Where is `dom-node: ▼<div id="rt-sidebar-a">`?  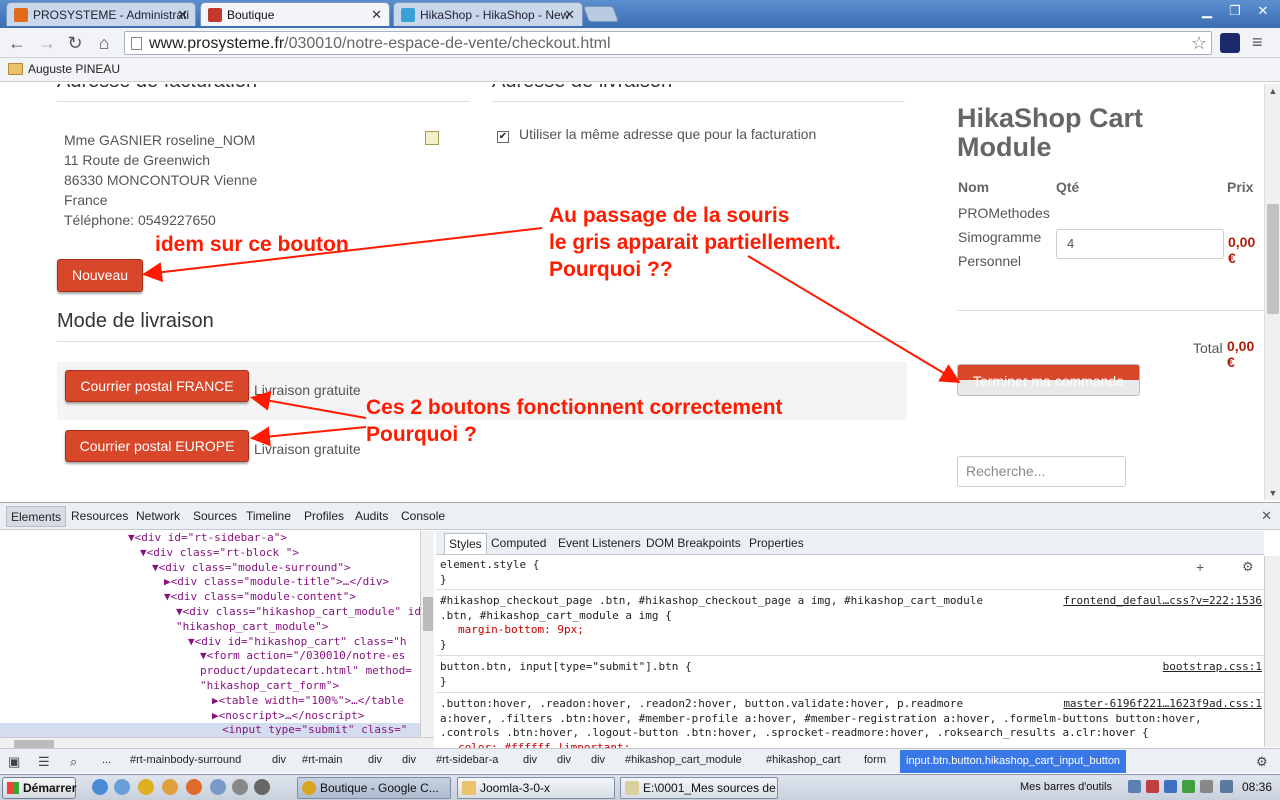
dom-node: ▼<div id="rt-sidebar-a"> is located at coordinates (210, 538).